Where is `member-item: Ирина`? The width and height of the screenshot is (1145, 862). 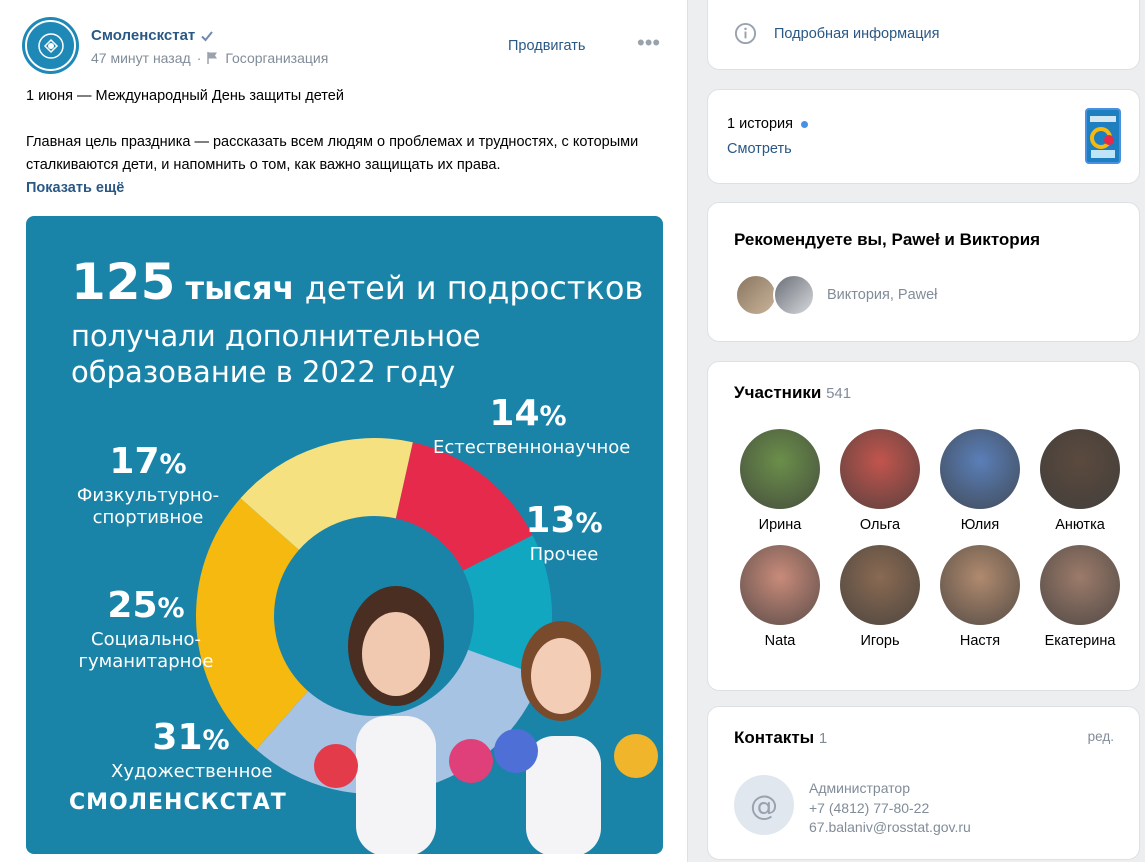 member-item: Ирина is located at coordinates (780, 481).